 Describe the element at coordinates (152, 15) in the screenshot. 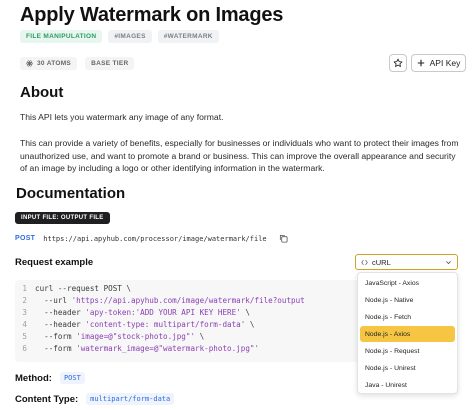

I see `page-title: Apply Watermark on Images` at that location.